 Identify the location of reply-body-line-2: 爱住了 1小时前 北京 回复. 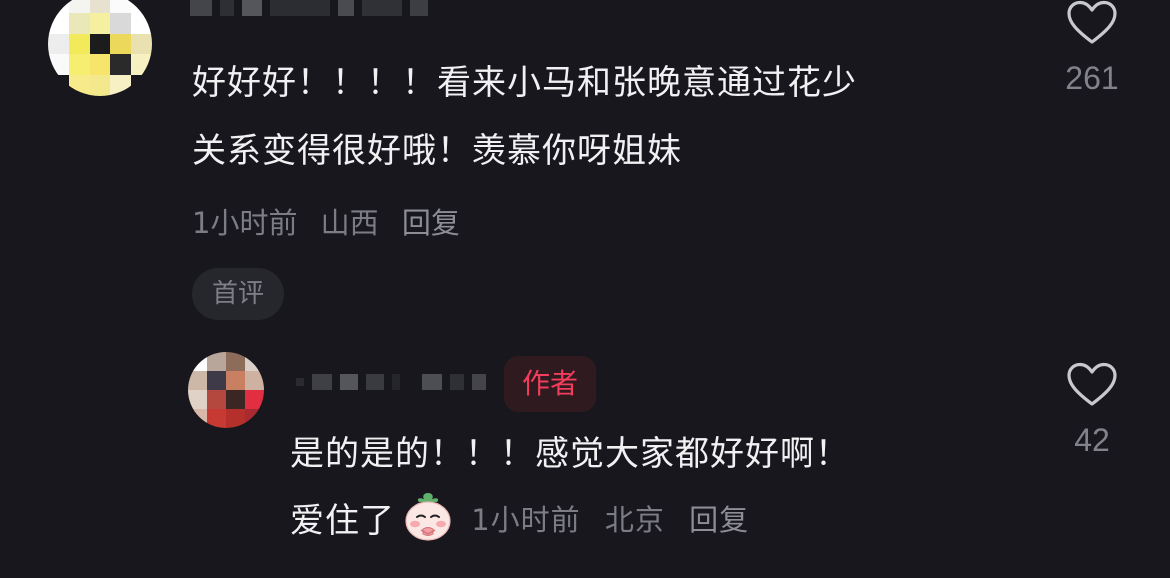
(526, 520).